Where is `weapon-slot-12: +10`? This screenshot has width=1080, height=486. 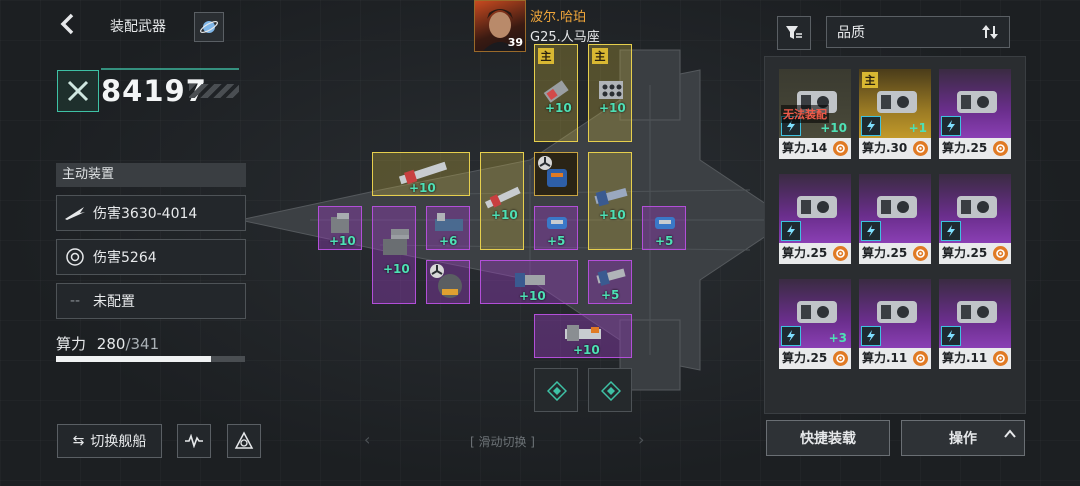
weapon-slot-12: +10 is located at coordinates (529, 282).